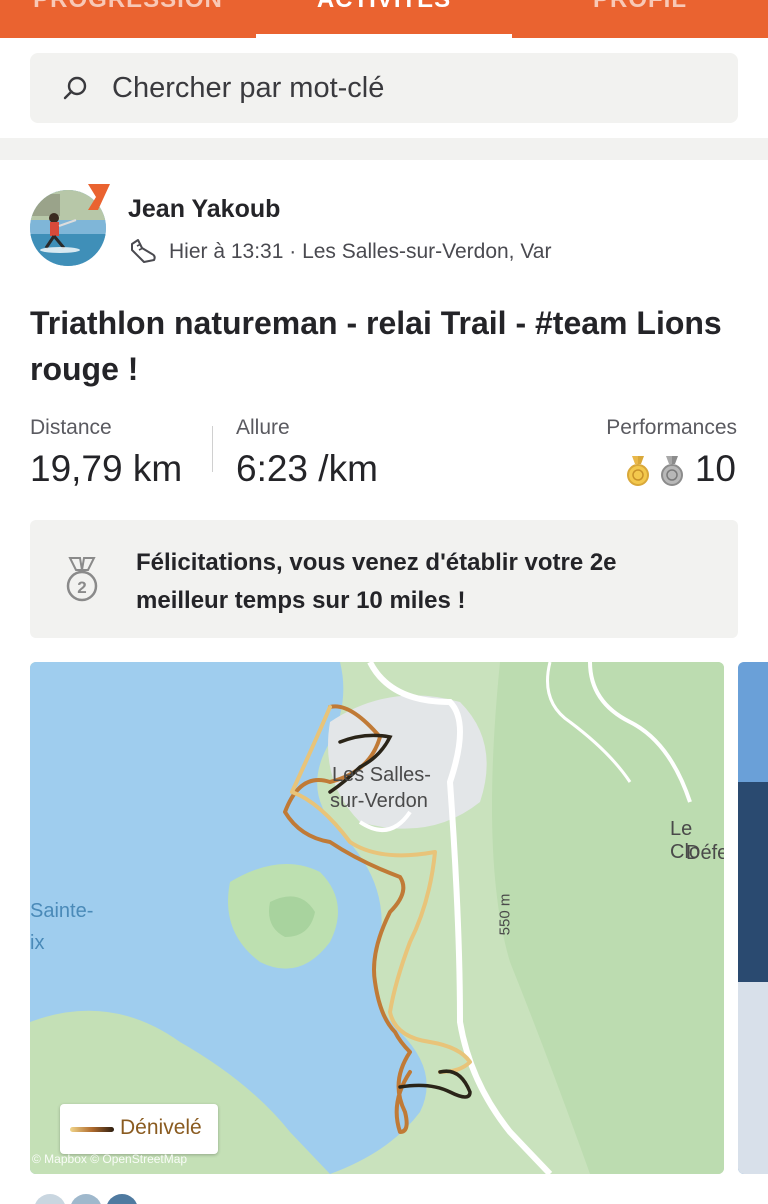 This screenshot has height=1204, width=768. What do you see at coordinates (384, 149) in the screenshot?
I see `section-divider` at bounding box center [384, 149].